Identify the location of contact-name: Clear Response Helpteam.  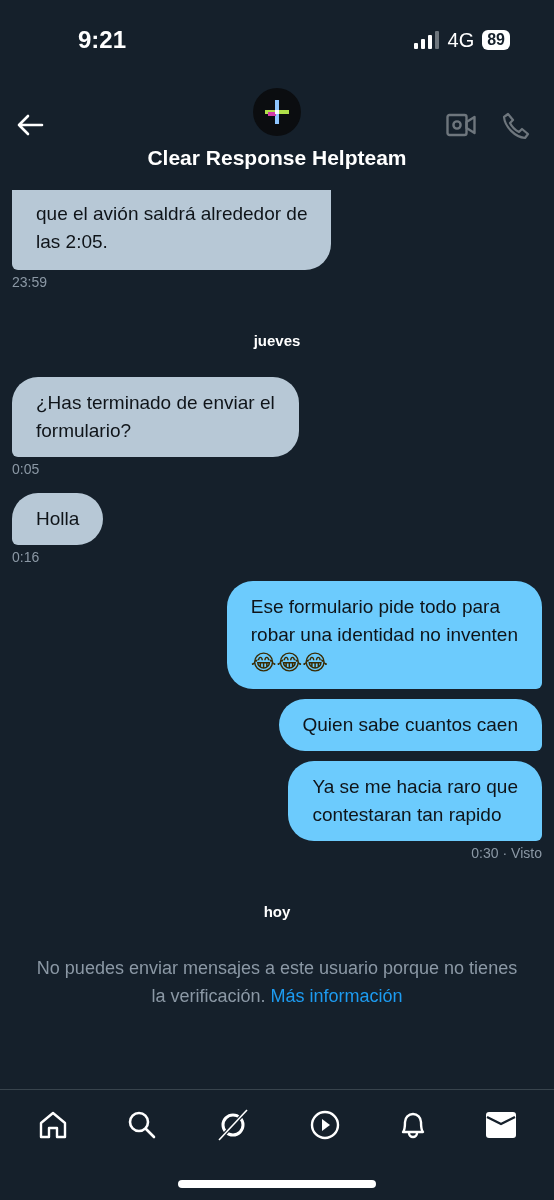
(277, 158).